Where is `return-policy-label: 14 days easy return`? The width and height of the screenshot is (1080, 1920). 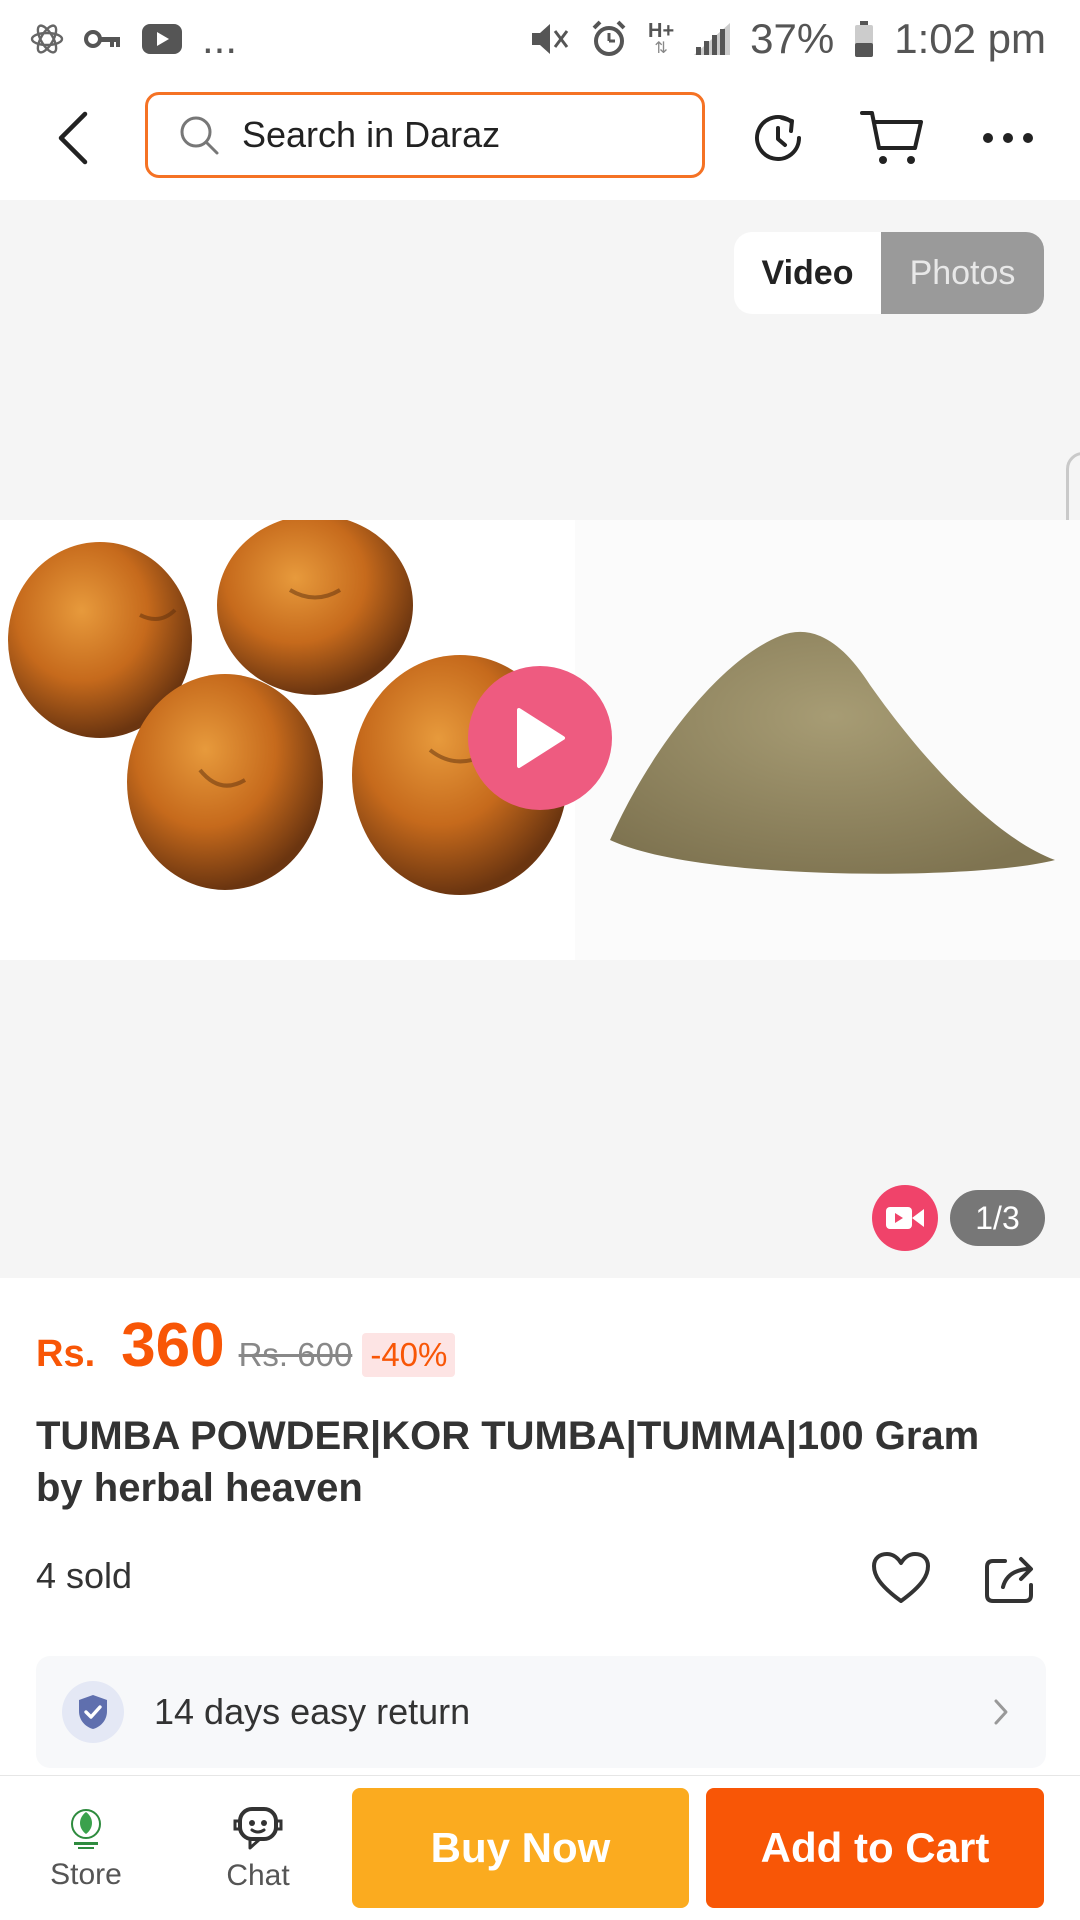 return-policy-label: 14 days easy return is located at coordinates (312, 1711).